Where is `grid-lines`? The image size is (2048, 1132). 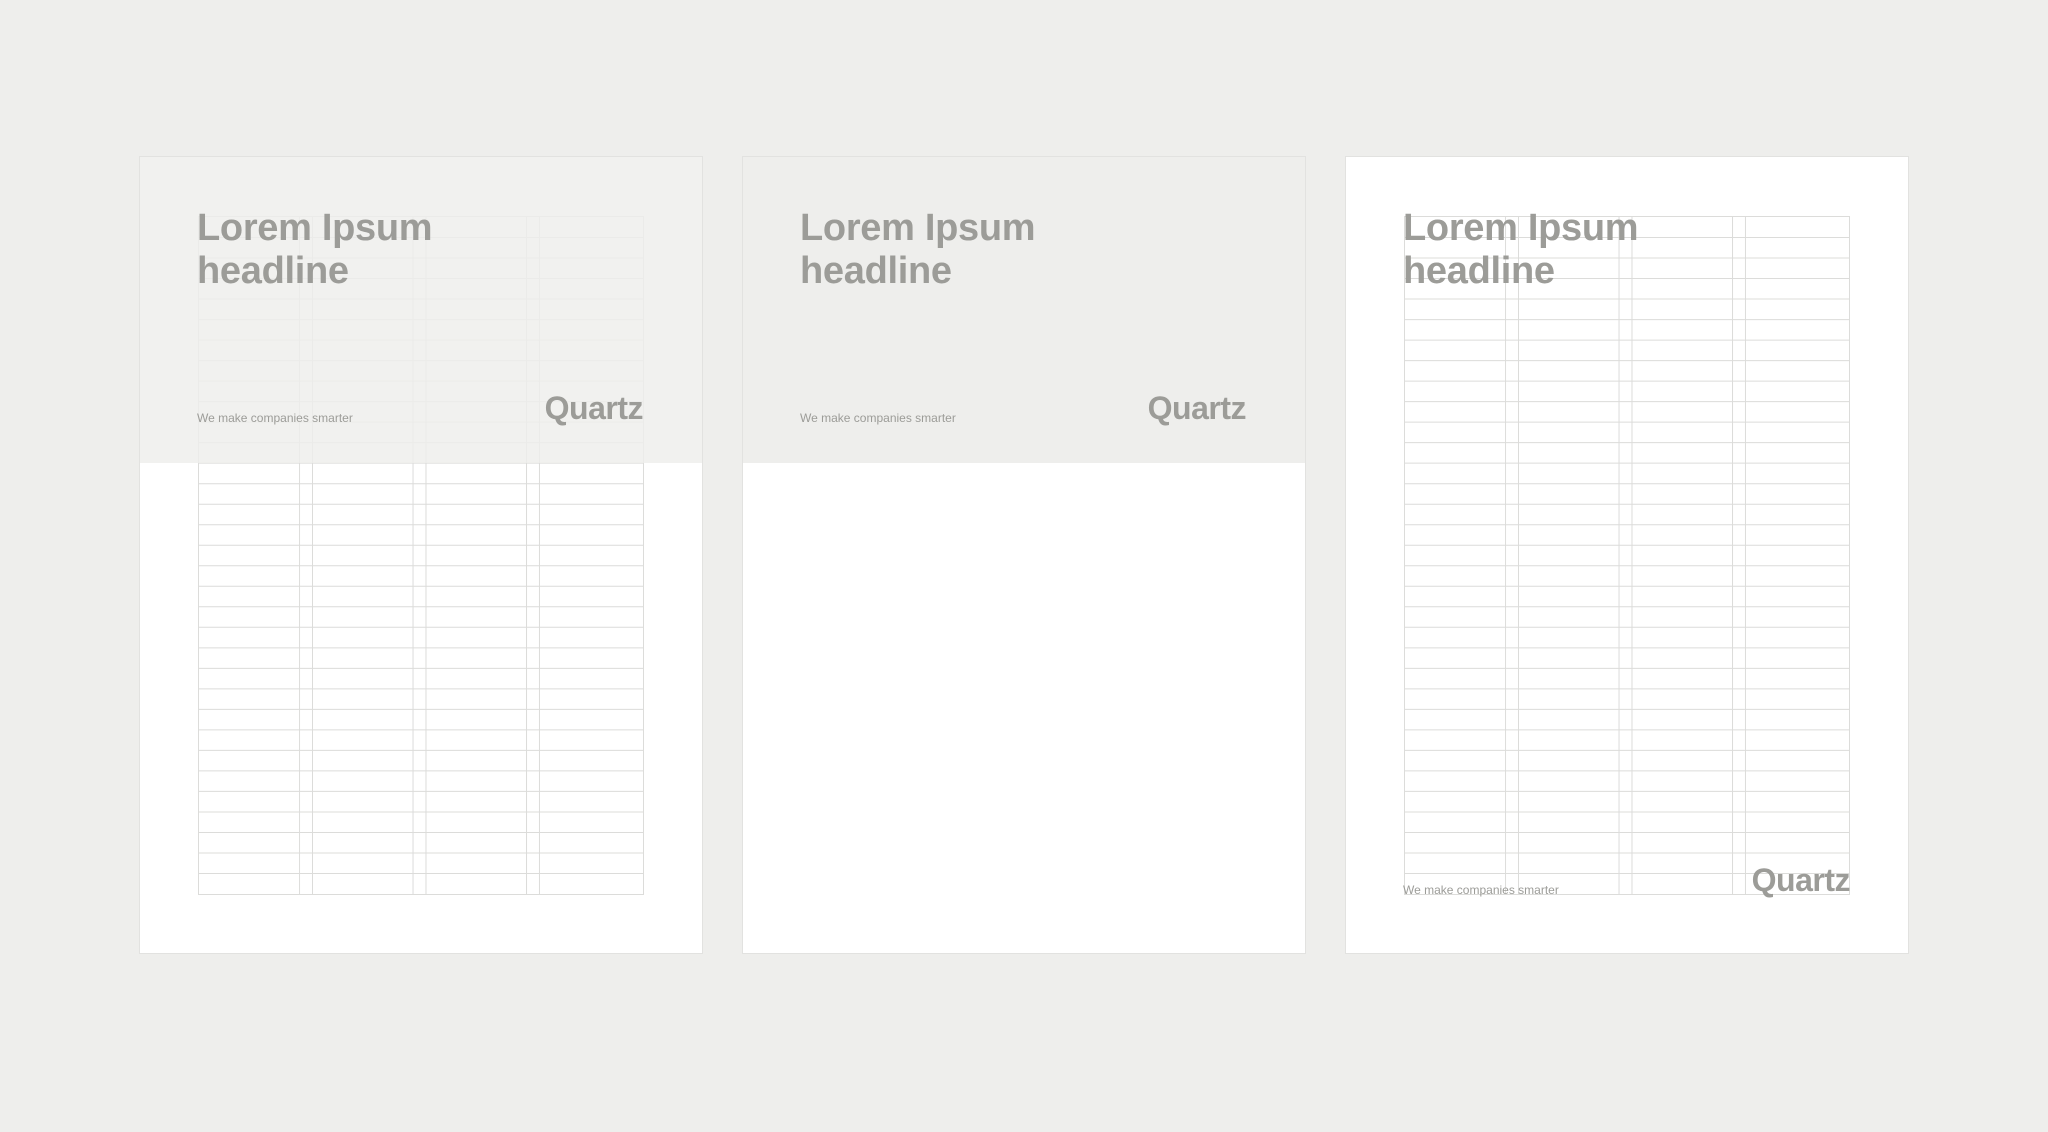 grid-lines is located at coordinates (1627, 555).